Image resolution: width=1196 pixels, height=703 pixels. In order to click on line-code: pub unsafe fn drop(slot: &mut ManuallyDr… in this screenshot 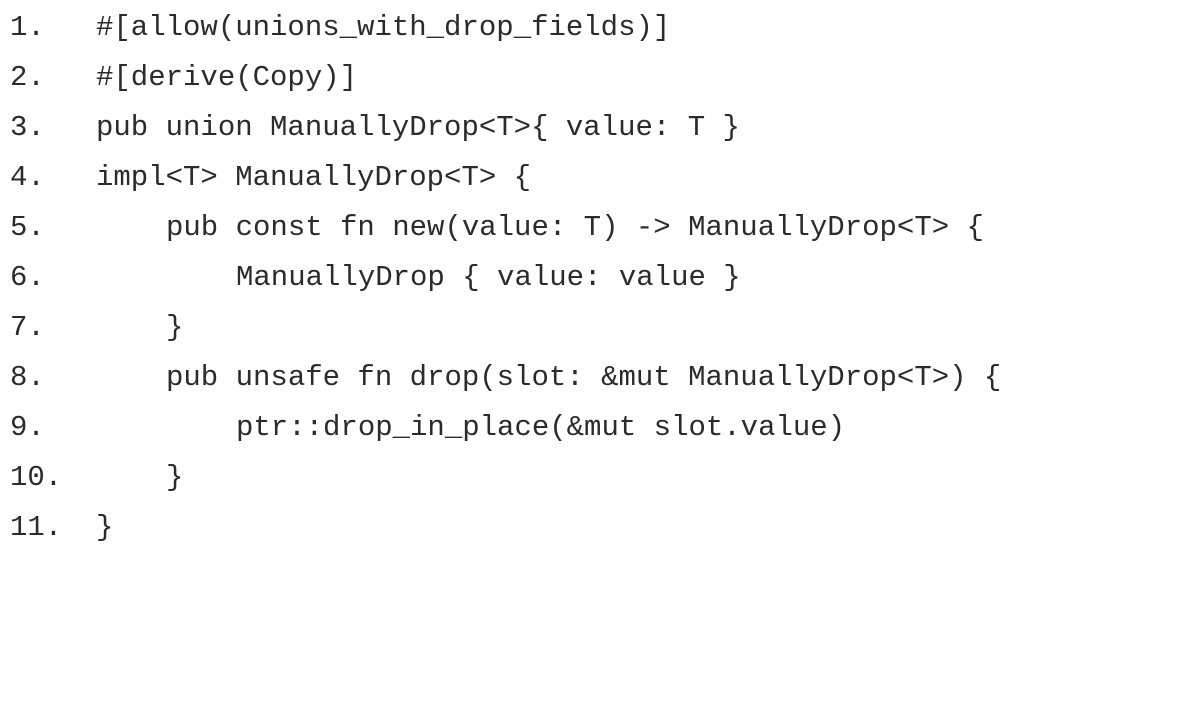, I will do `click(584, 377)`.